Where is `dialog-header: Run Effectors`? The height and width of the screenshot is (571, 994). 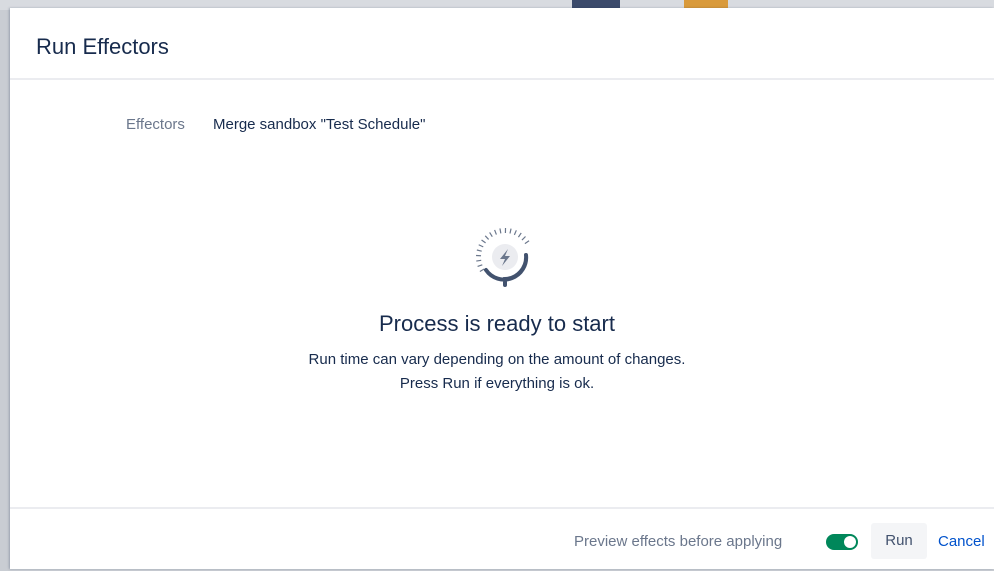 dialog-header: Run Effectors is located at coordinates (502, 44).